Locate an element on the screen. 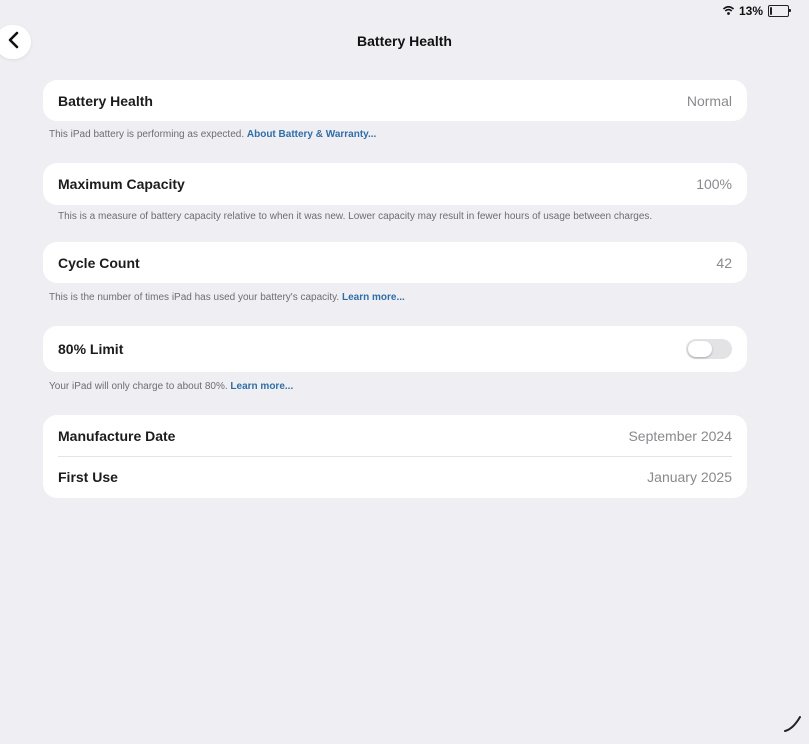 The width and height of the screenshot is (809, 744). page-title: Battery Health is located at coordinates (404, 41).